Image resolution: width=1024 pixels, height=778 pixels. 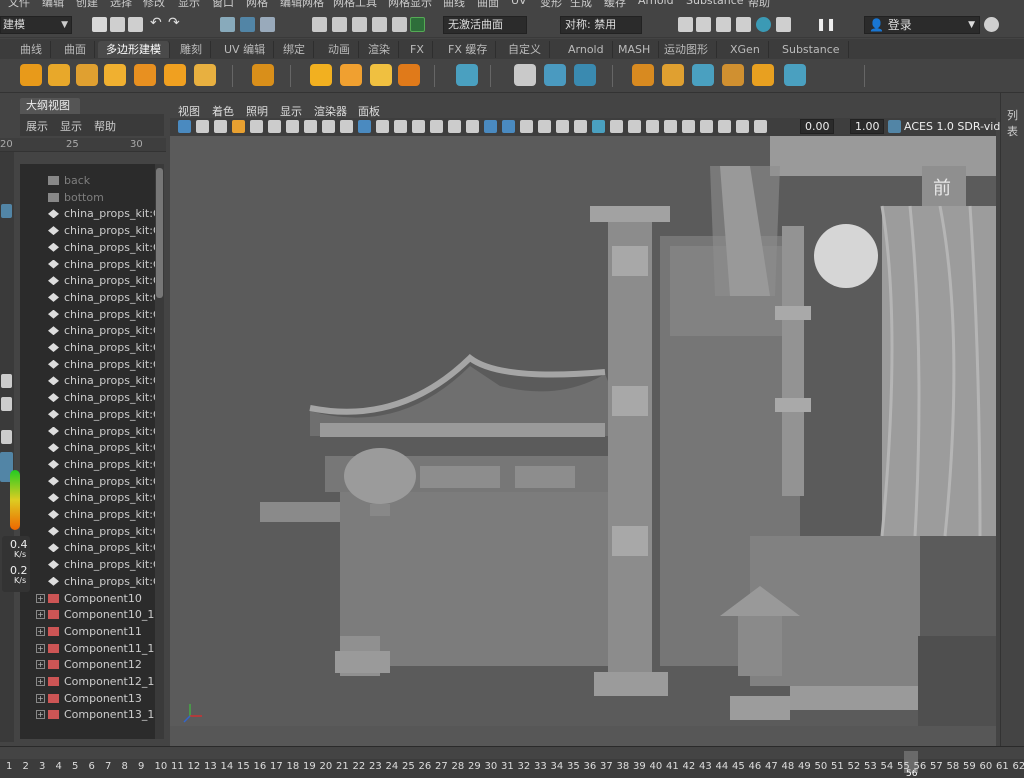 I want to click on outliner-item: back, so click(x=87, y=181).